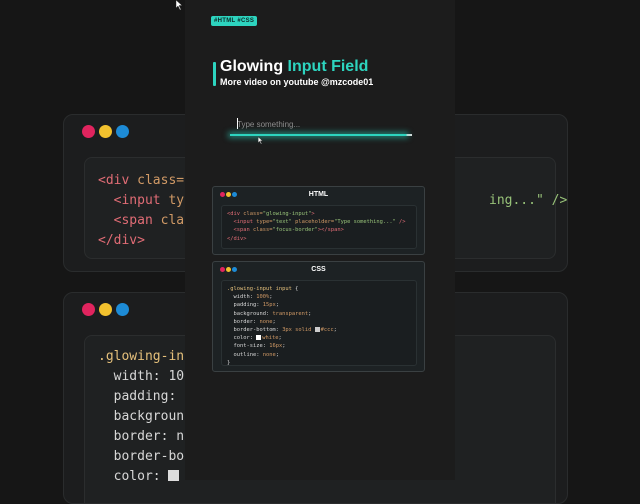 This screenshot has height=504, width=640. I want to click on code-token: outline:, so click(245, 354).